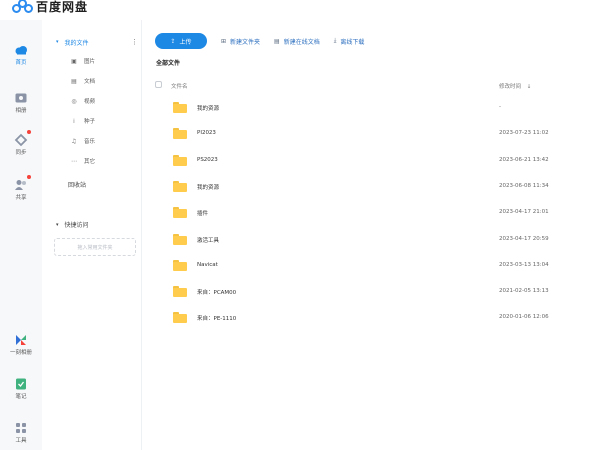  What do you see at coordinates (90, 122) in the screenshot?
I see `nav-item-label: 种子` at bounding box center [90, 122].